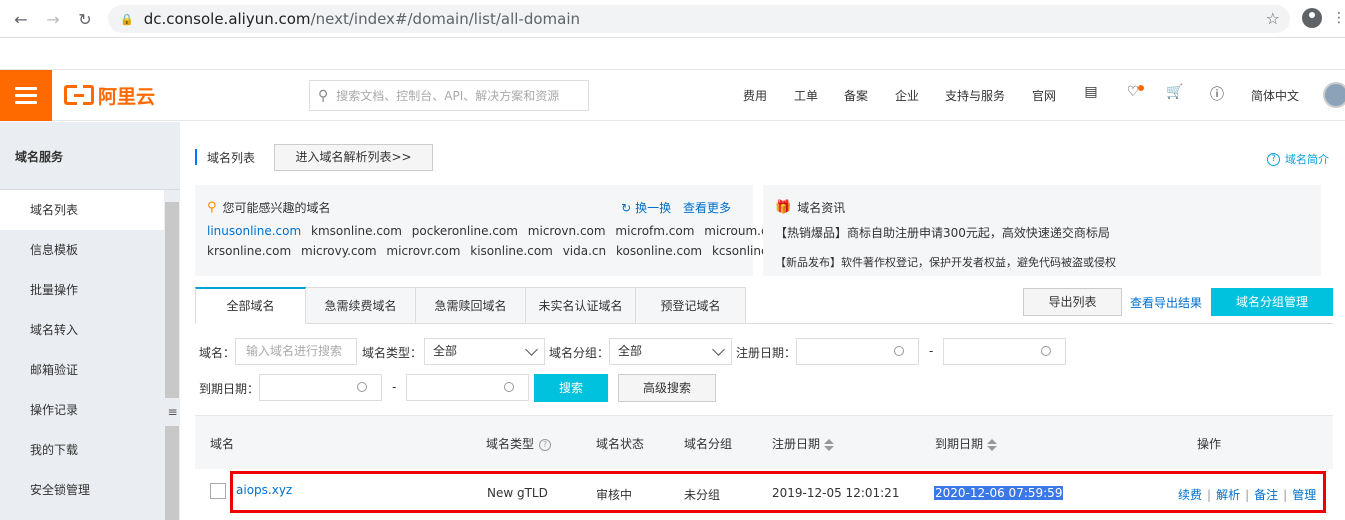 Image resolution: width=1345 pixels, height=520 pixels. I want to click on exp-date-label: 到期日期：, so click(229, 389).